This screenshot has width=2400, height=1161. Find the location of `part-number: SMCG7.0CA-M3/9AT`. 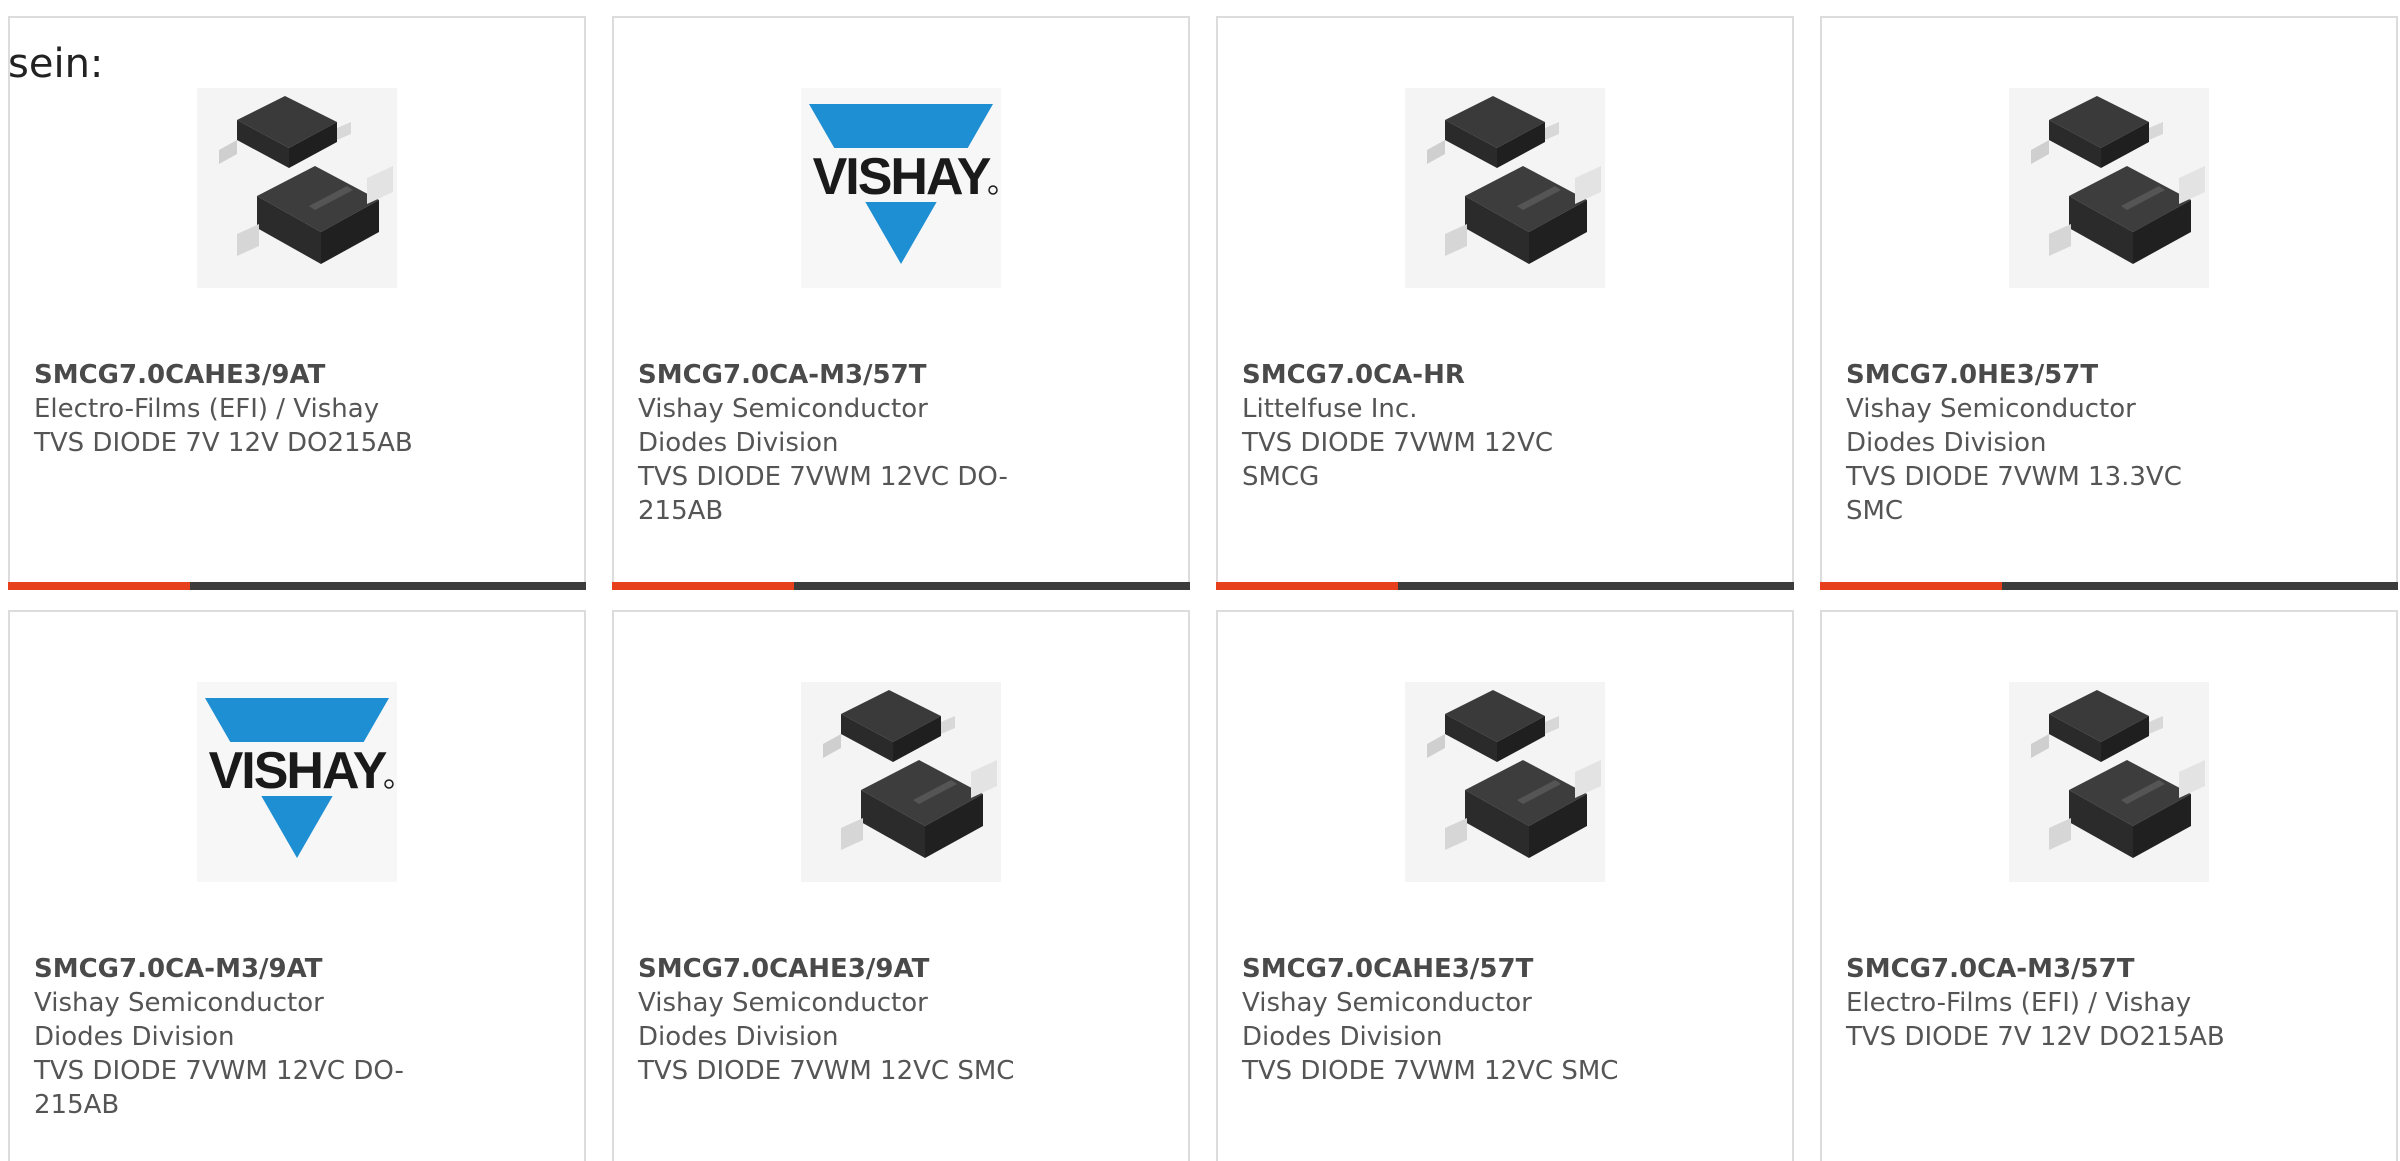

part-number: SMCG7.0CA-M3/9AT is located at coordinates (224, 969).